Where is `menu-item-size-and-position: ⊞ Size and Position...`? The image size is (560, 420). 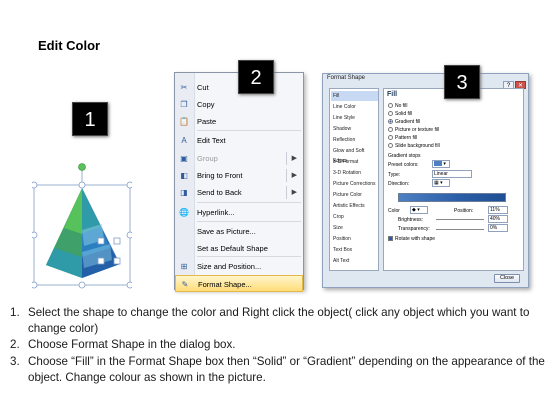 menu-item-size-and-position: ⊞ Size and Position... is located at coordinates (239, 266).